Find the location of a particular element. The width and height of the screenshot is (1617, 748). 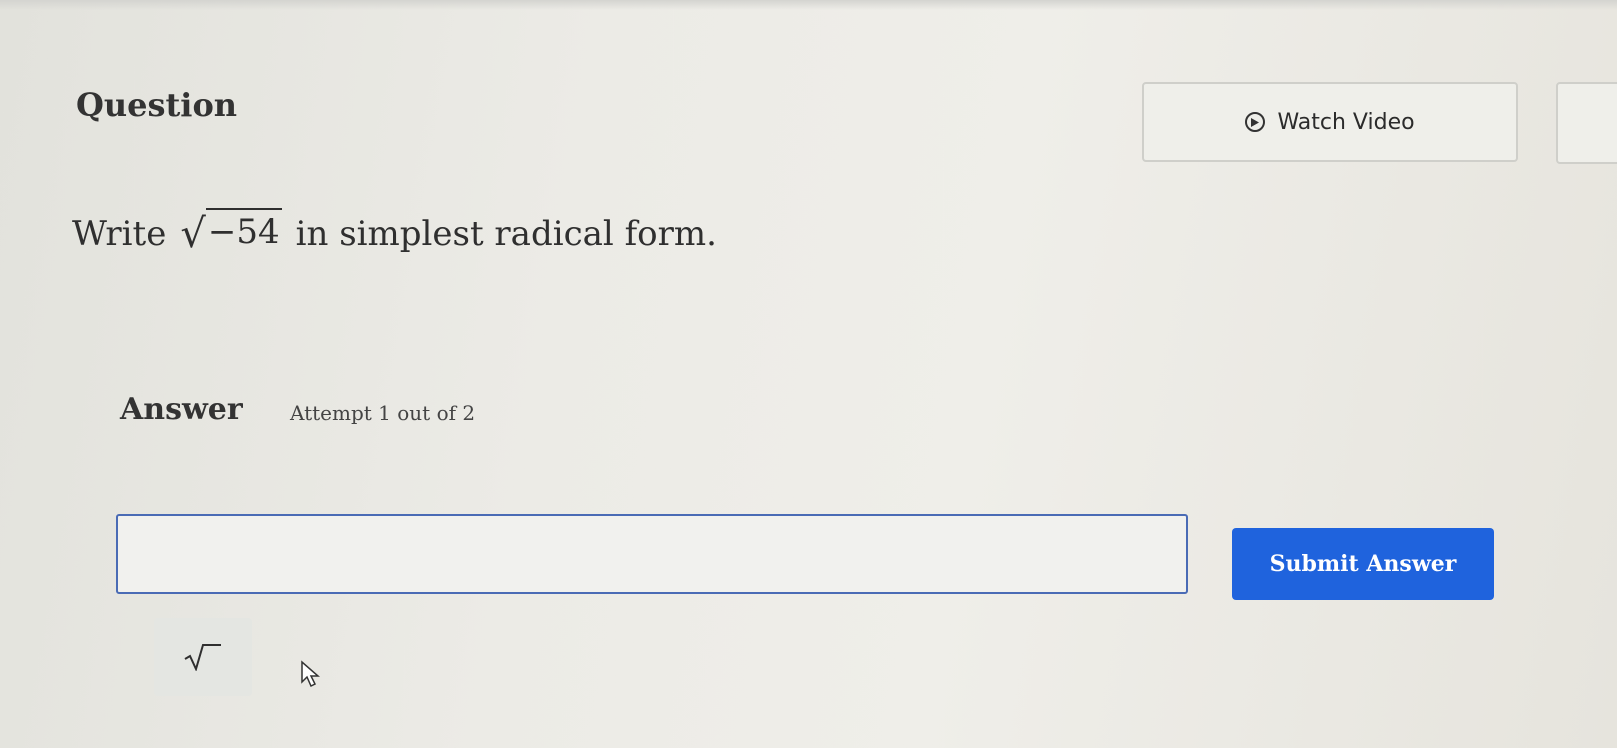

radical-expression: √ −54 is located at coordinates (231, 232).